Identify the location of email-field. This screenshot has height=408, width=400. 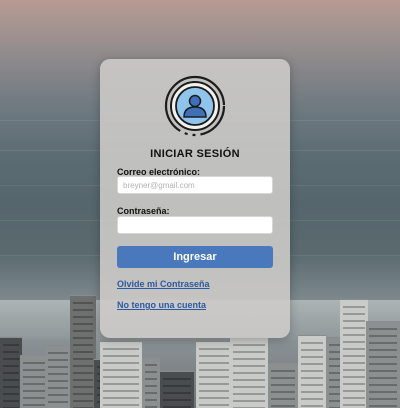
(195, 185).